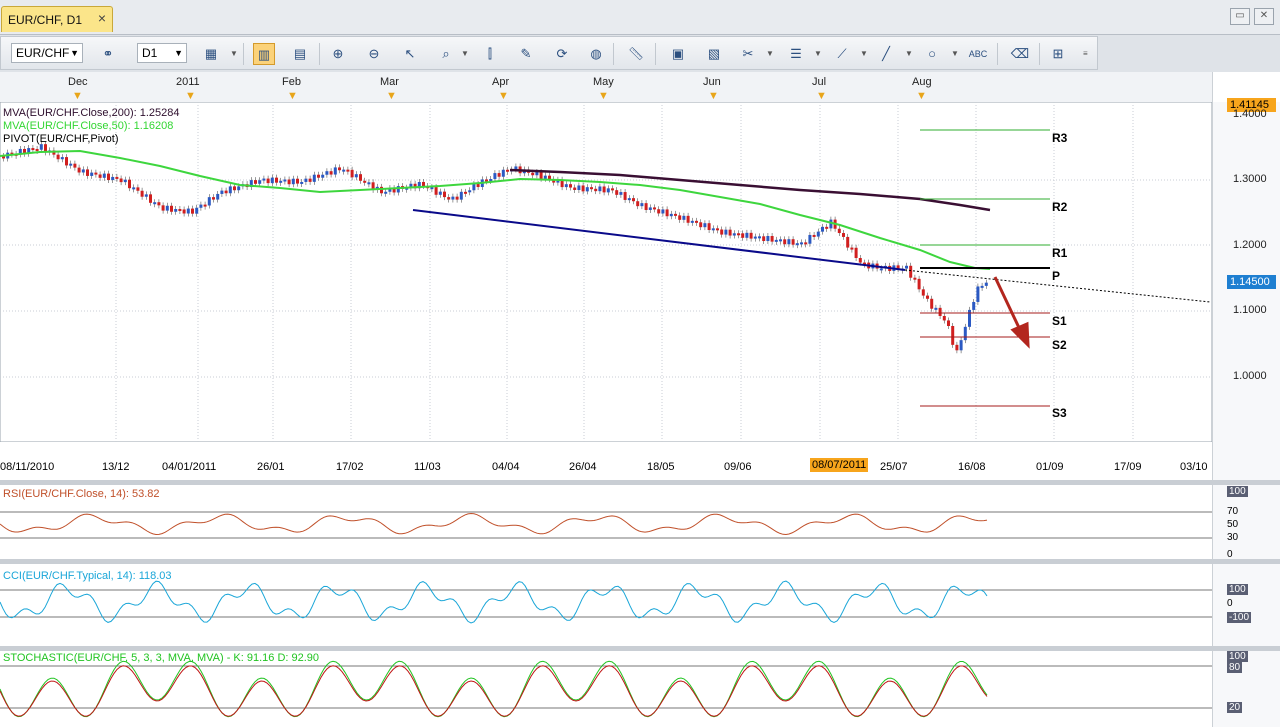 The height and width of the screenshot is (727, 1280). What do you see at coordinates (61, 139) in the screenshot?
I see `pivot-label: PIVOT(EUR/CHF,Pivot)` at bounding box center [61, 139].